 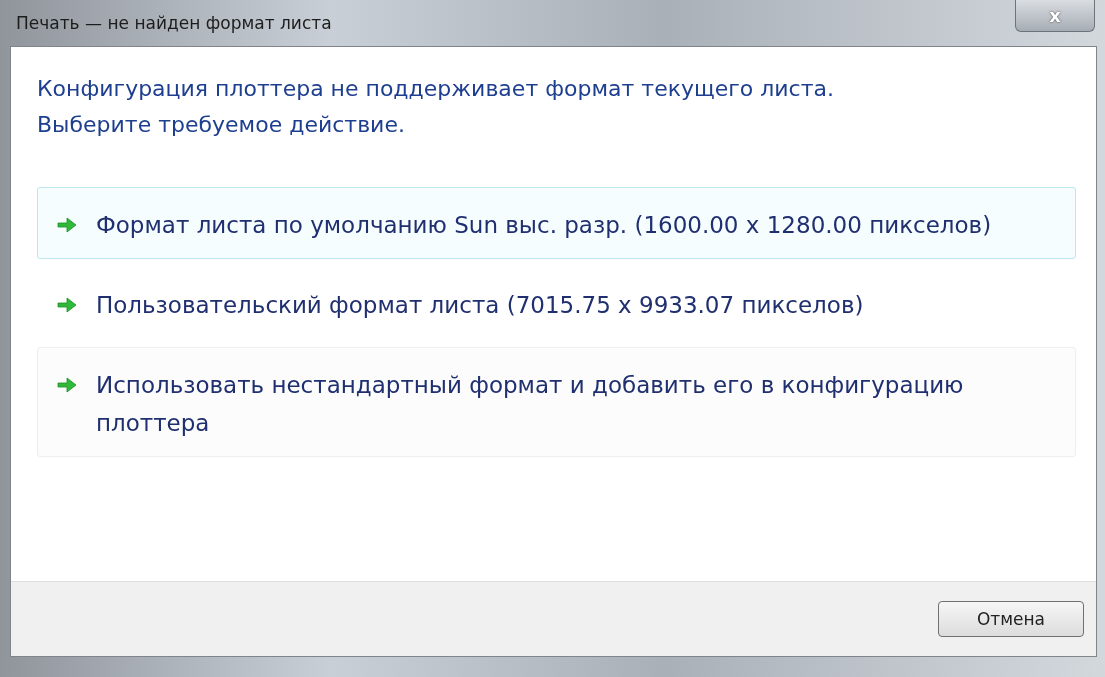 What do you see at coordinates (1011, 619) in the screenshot?
I see `cancel-button: Отмена` at bounding box center [1011, 619].